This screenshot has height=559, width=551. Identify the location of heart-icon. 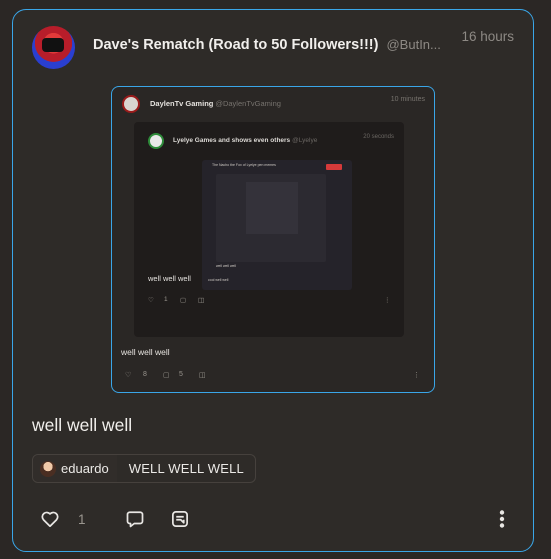
(50, 519).